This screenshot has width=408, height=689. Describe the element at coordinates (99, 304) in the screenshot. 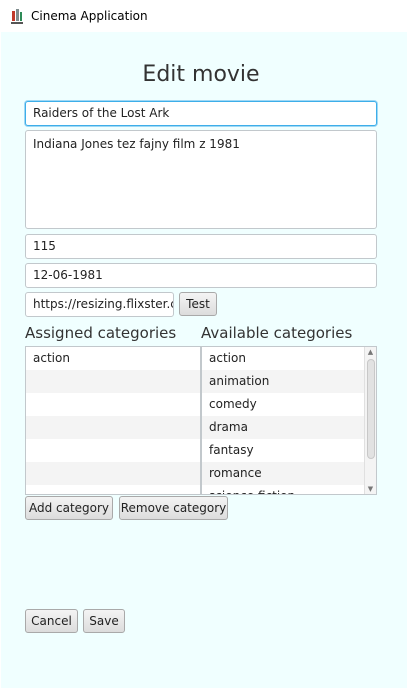

I see `image-url-input: https://resizing.flixster.com` at that location.